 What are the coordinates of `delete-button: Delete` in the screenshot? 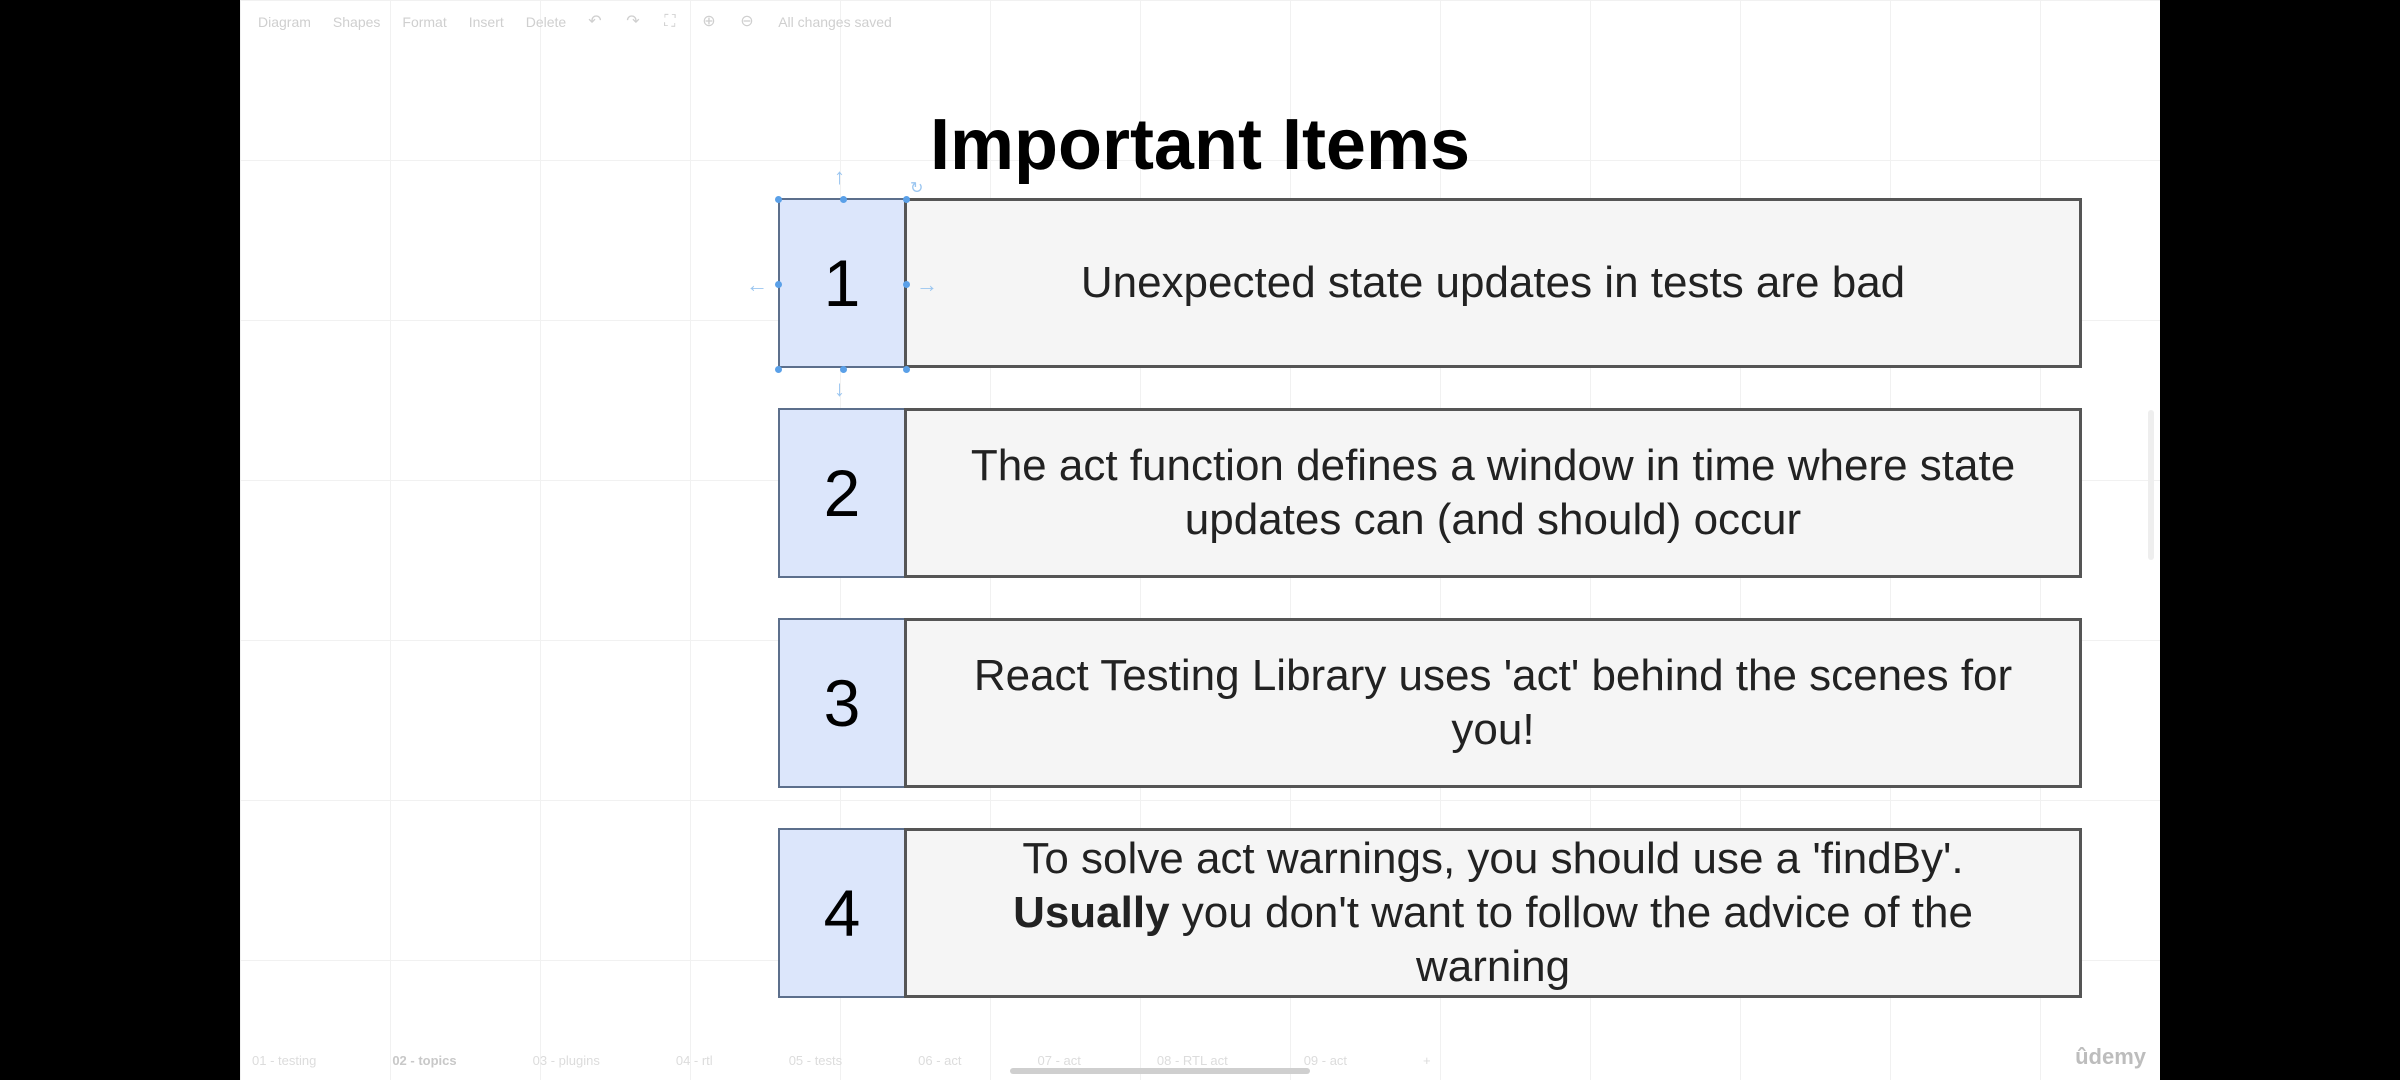 It's located at (546, 22).